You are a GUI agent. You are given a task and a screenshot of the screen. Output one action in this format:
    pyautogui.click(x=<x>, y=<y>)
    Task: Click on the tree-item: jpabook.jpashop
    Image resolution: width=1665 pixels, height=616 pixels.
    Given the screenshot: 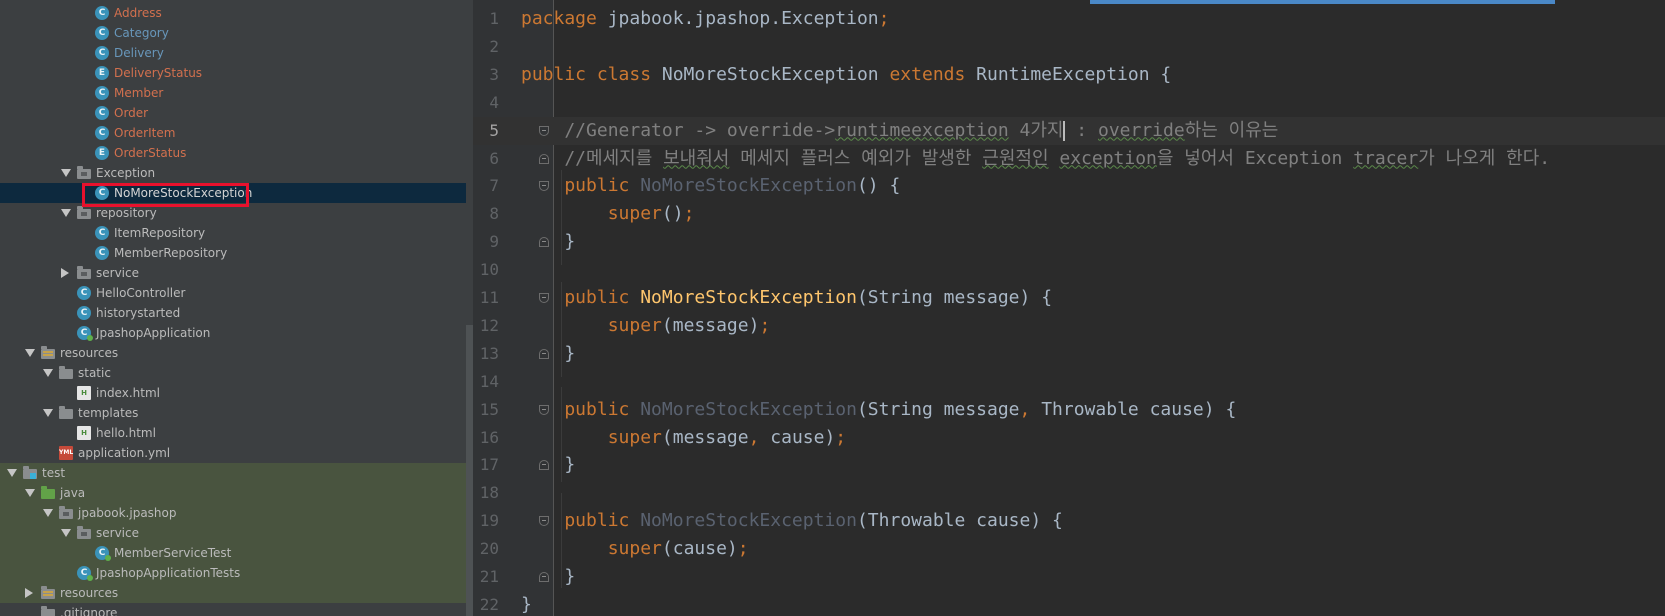 What is the action you would take?
    pyautogui.click(x=233, y=513)
    